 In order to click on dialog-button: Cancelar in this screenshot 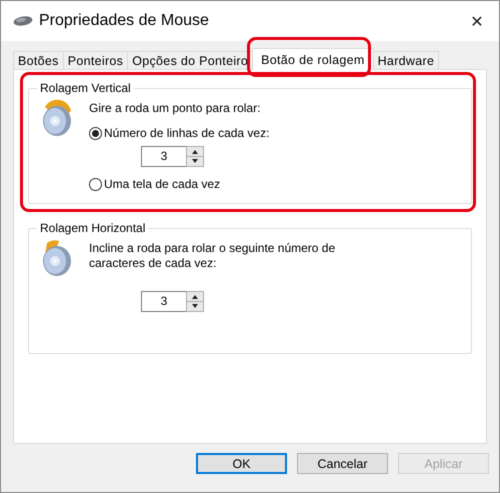, I will do `click(342, 463)`.